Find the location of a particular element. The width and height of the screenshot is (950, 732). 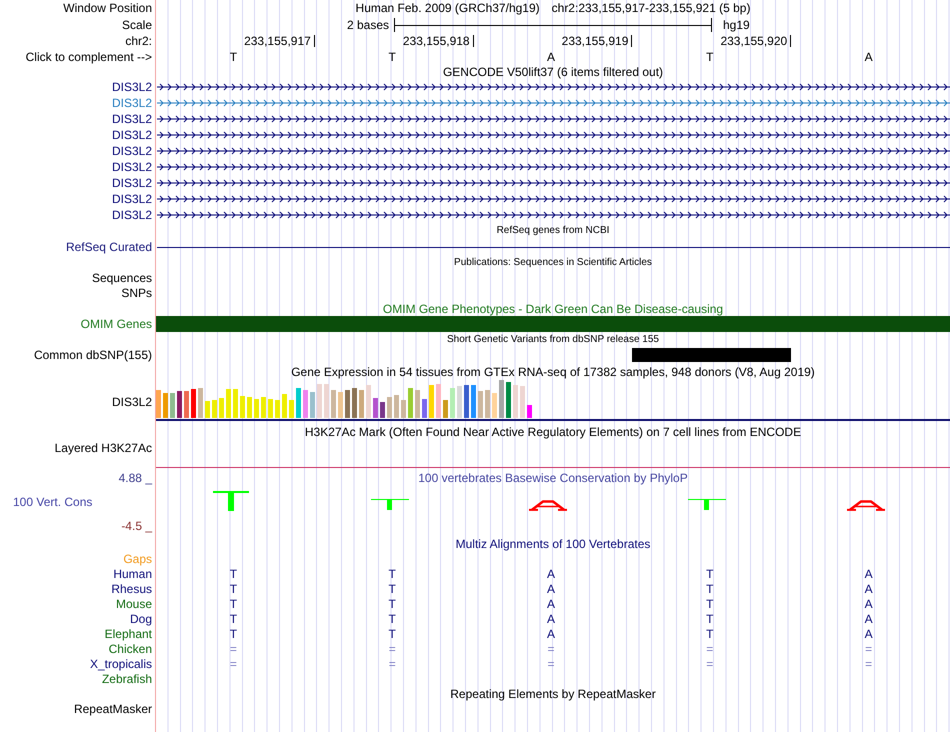

track-label: Scale is located at coordinates (137, 25).